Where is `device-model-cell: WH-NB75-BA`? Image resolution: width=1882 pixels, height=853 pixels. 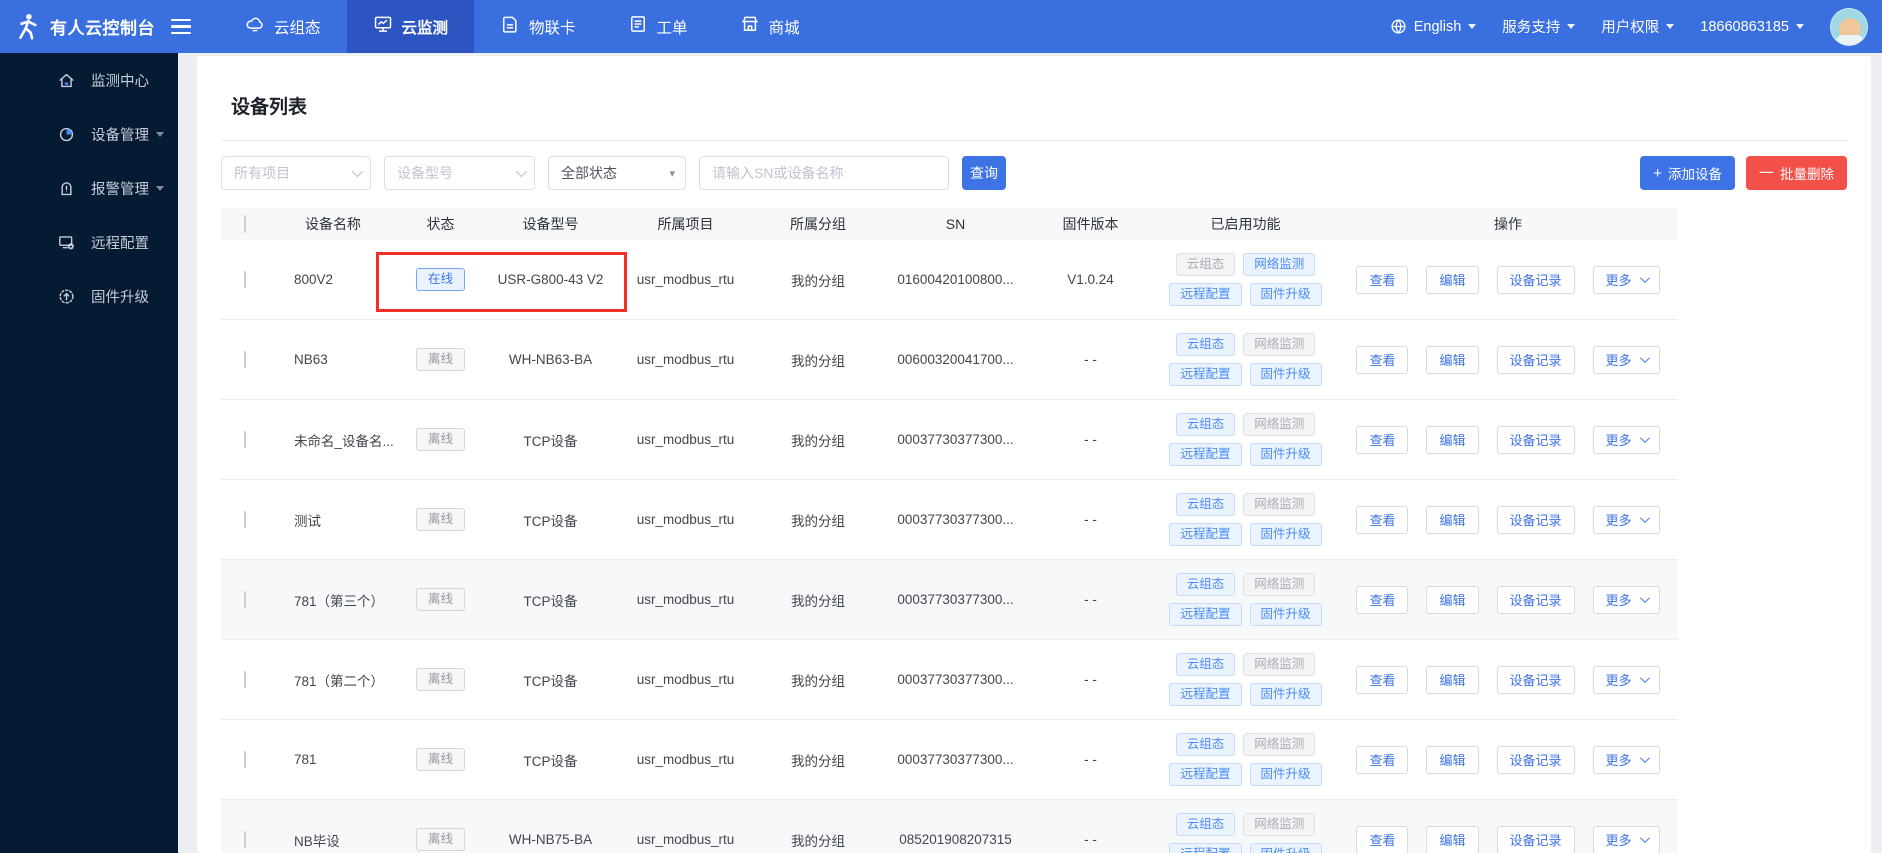
device-model-cell: WH-NB75-BA is located at coordinates (550, 839).